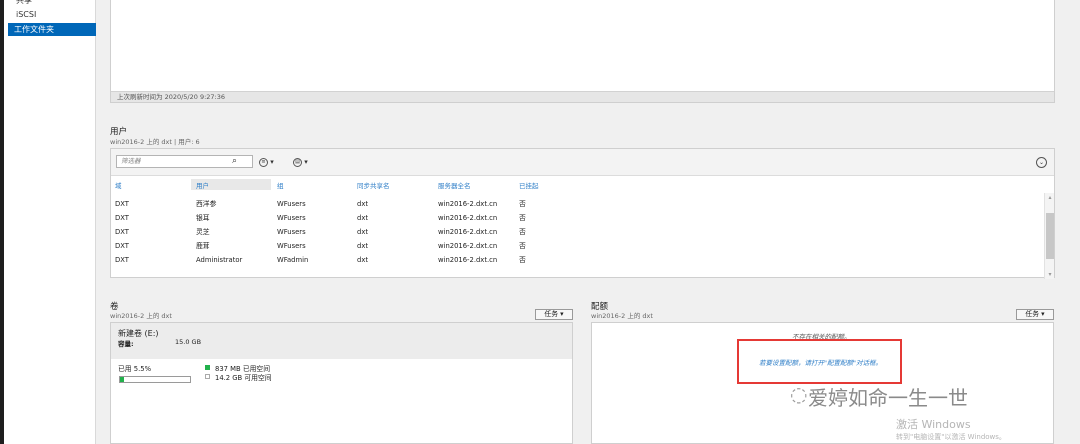 Image resolution: width=1080 pixels, height=444 pixels. Describe the element at coordinates (122, 379) in the screenshot. I see `usage-bar-fill` at that location.